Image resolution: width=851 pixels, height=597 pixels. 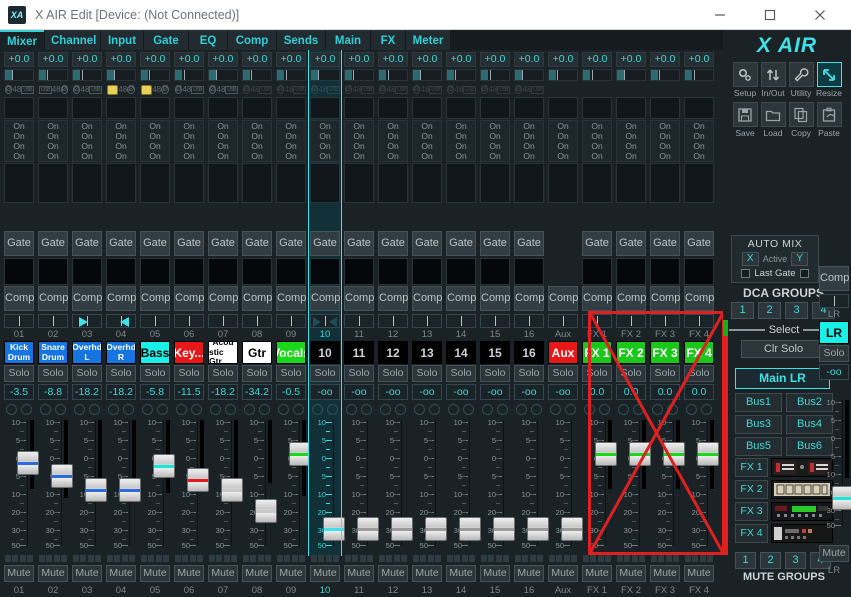 I want to click on tab-eq: EQ, so click(x=208, y=40).